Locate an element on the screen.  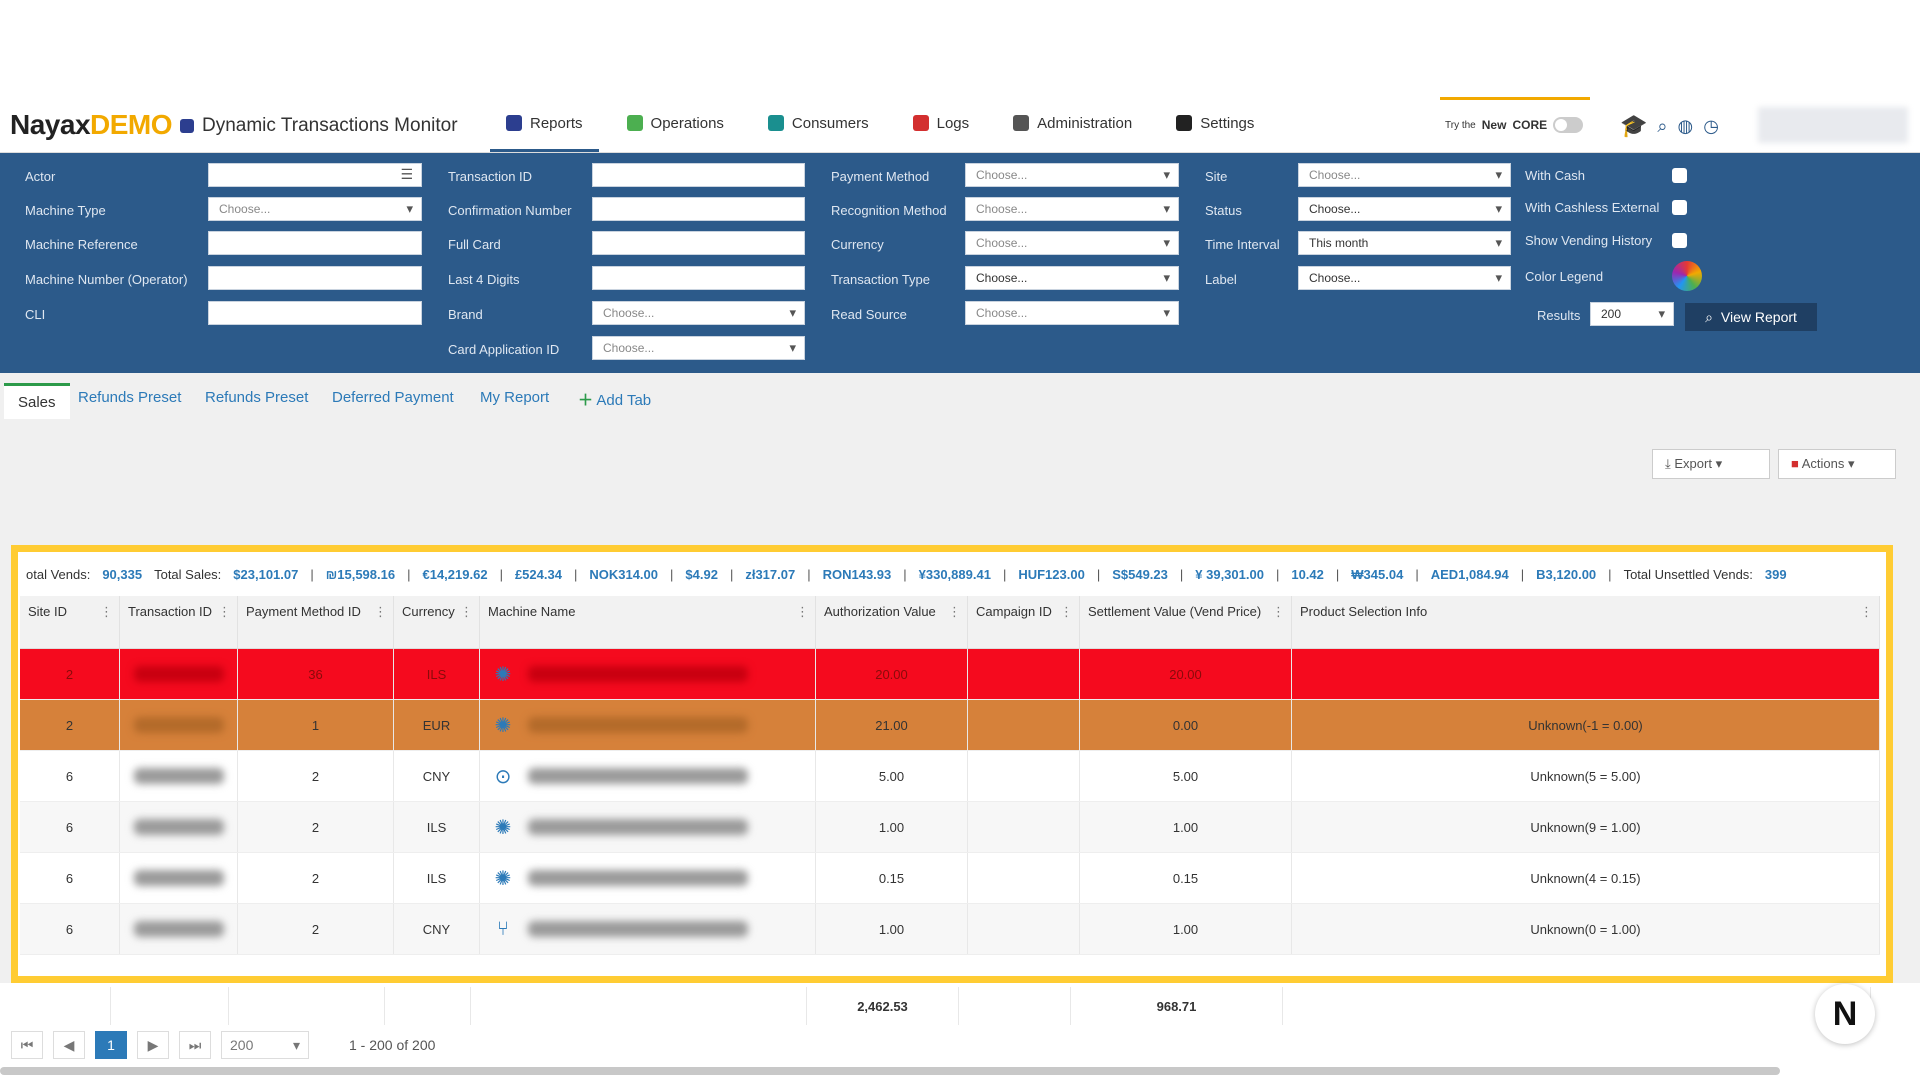
column-header: Settlement Value (Vend Price) ⋮ is located at coordinates (1186, 622).